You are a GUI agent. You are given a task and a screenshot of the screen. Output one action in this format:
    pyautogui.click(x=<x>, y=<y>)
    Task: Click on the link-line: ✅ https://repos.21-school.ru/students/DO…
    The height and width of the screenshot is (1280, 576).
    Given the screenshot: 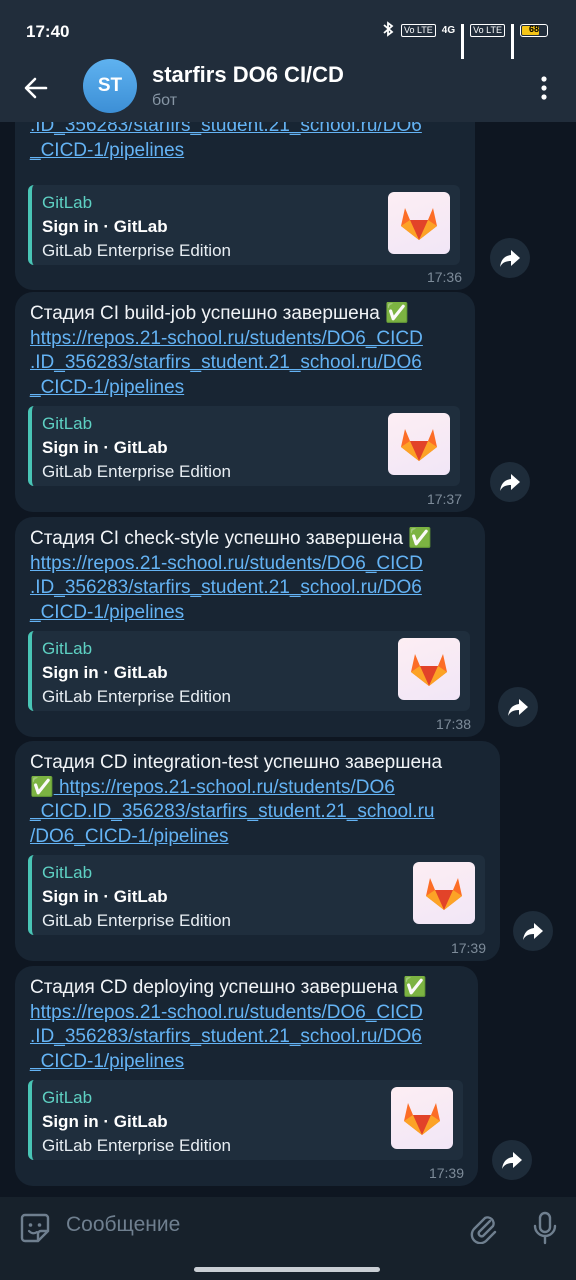 What is the action you would take?
    pyautogui.click(x=258, y=788)
    